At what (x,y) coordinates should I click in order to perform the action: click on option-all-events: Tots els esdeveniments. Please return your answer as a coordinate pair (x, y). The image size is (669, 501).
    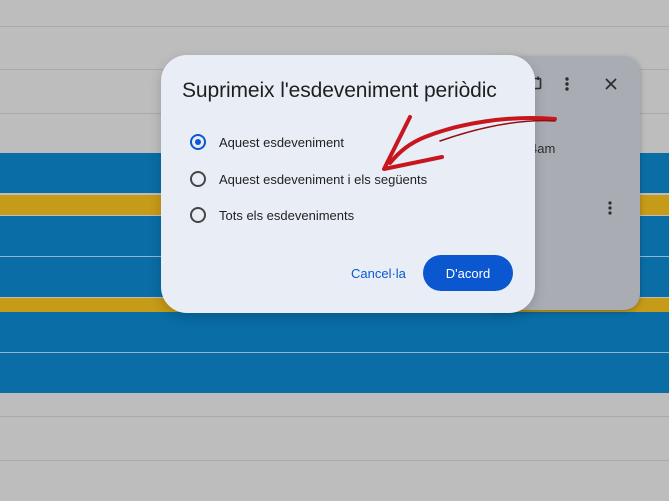
    Looking at the image, I should click on (272, 215).